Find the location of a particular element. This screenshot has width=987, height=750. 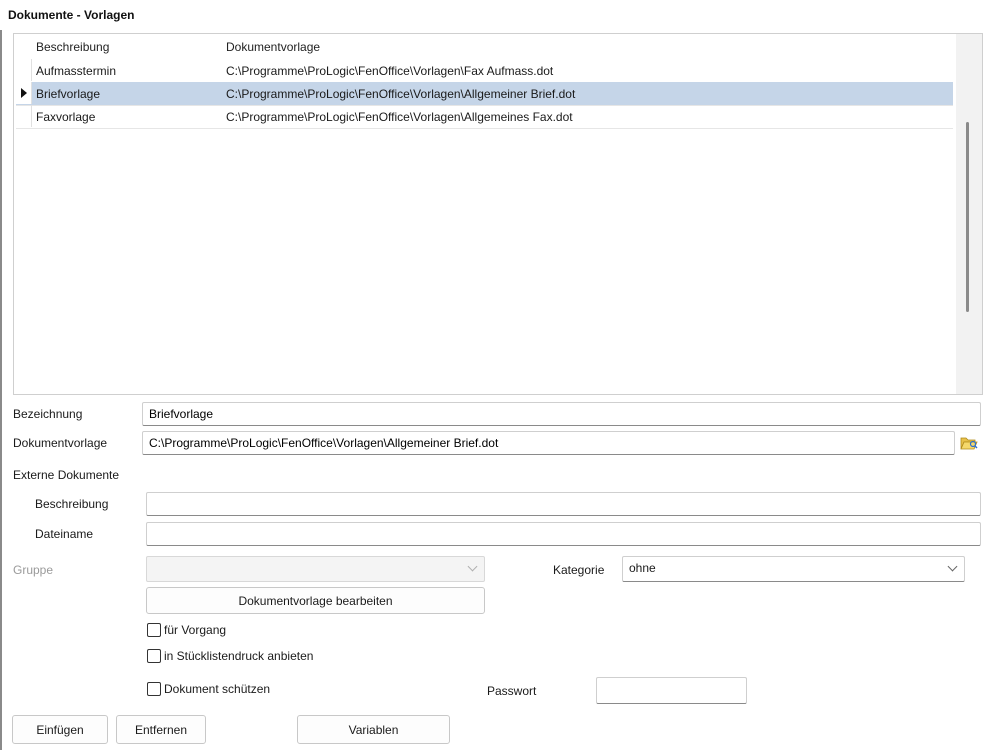

window-title: Dokumente - Vorlagen is located at coordinates (71, 15).